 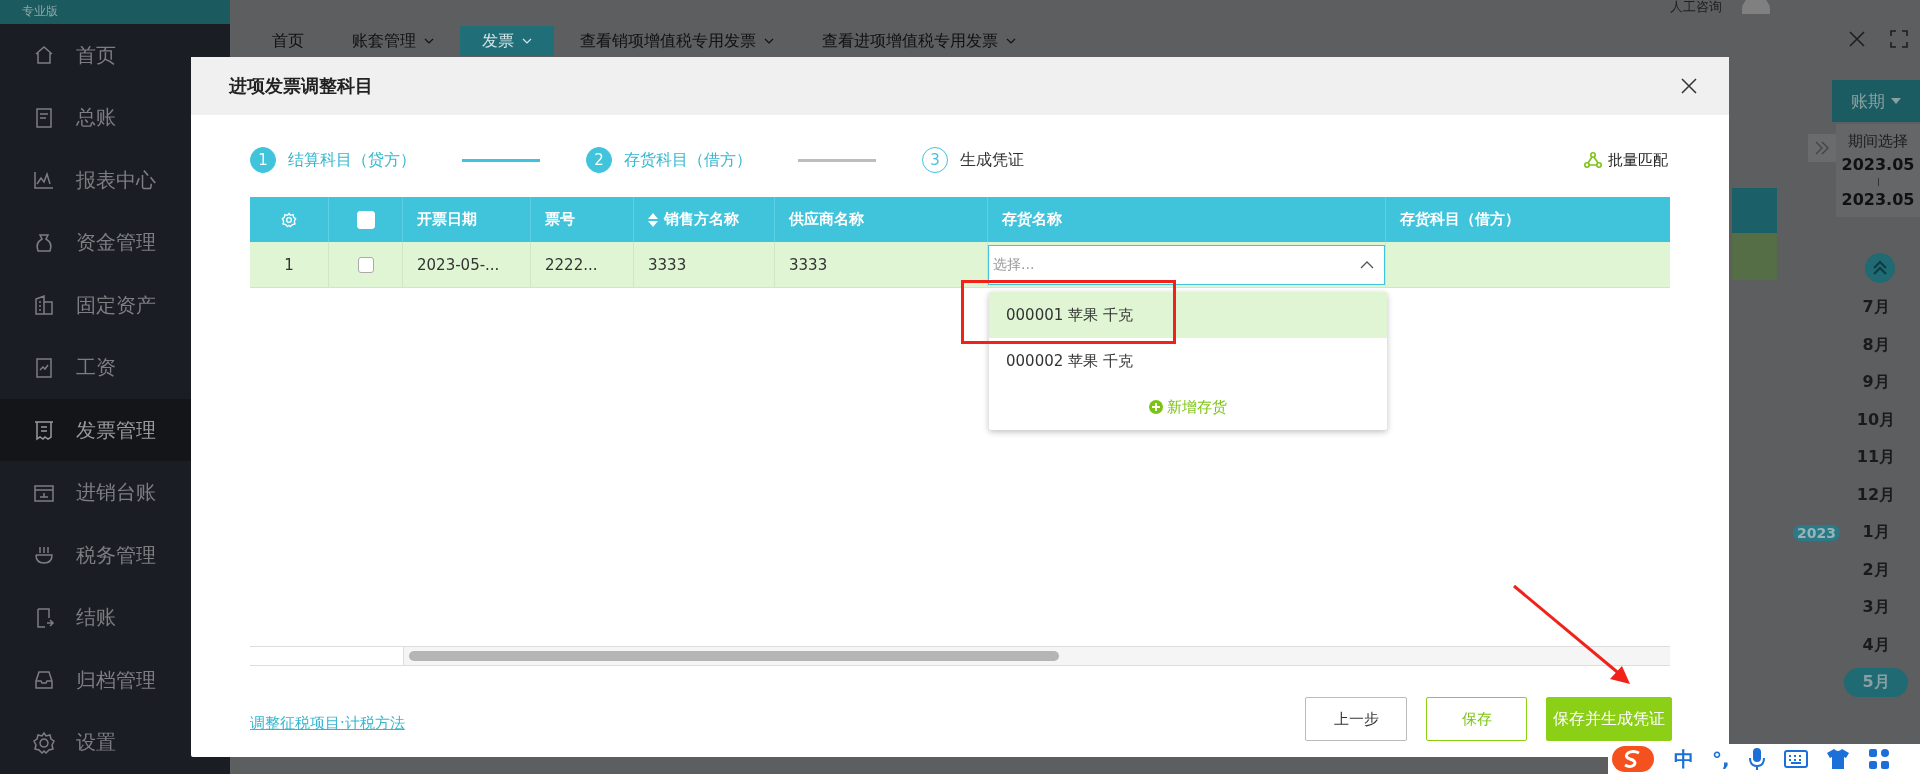 I want to click on footer-button: 保存并生成凭证, so click(x=1609, y=719).